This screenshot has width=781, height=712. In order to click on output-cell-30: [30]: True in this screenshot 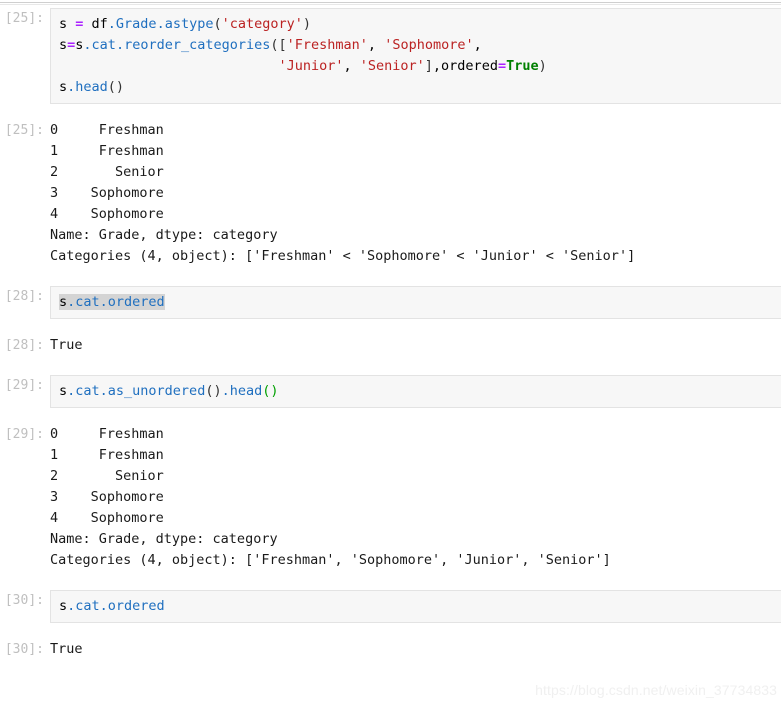, I will do `click(390, 649)`.